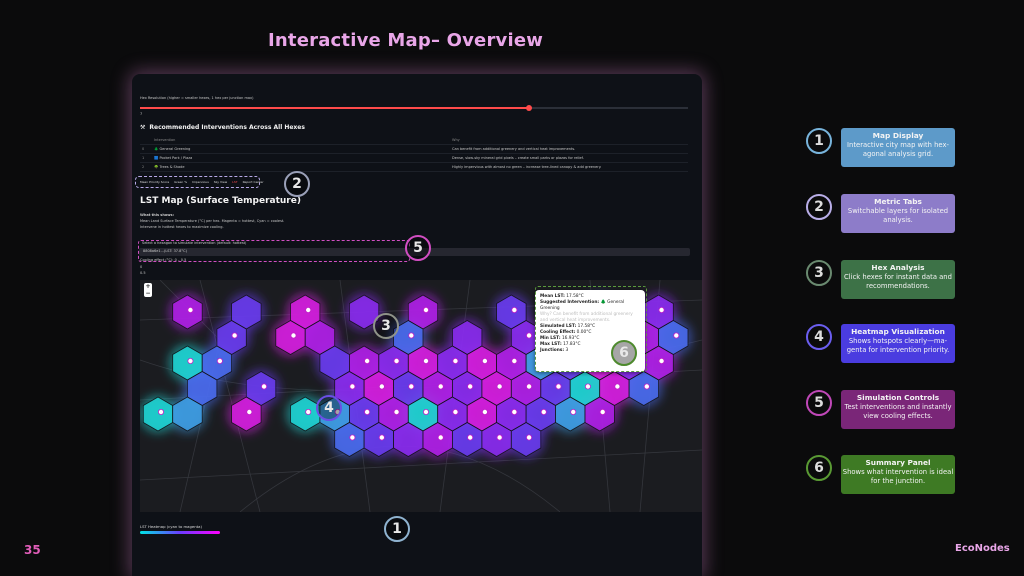 This screenshot has height=576, width=1024. Describe the element at coordinates (819, 337) in the screenshot. I see `callout-number: 4` at that location.